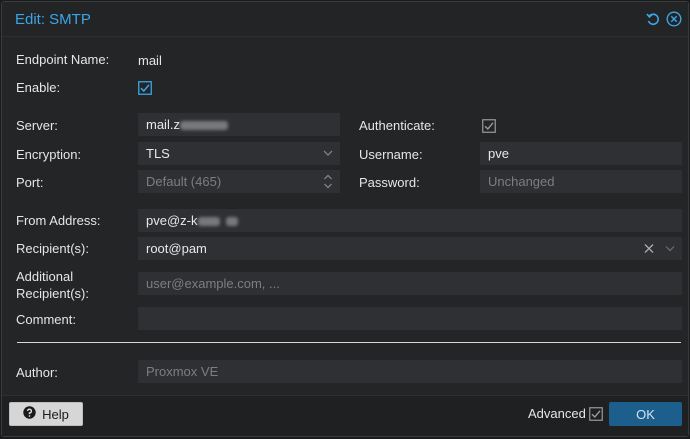 Image resolution: width=690 pixels, height=439 pixels. I want to click on comment-label: Comment:, so click(46, 319).